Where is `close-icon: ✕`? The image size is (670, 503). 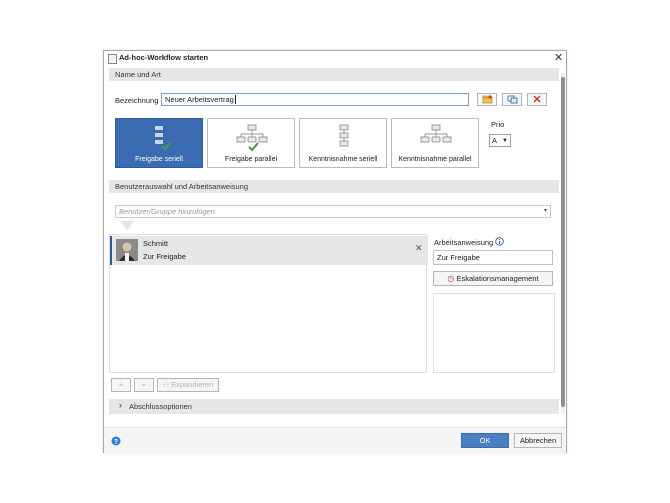
close-icon: ✕ is located at coordinates (558, 57).